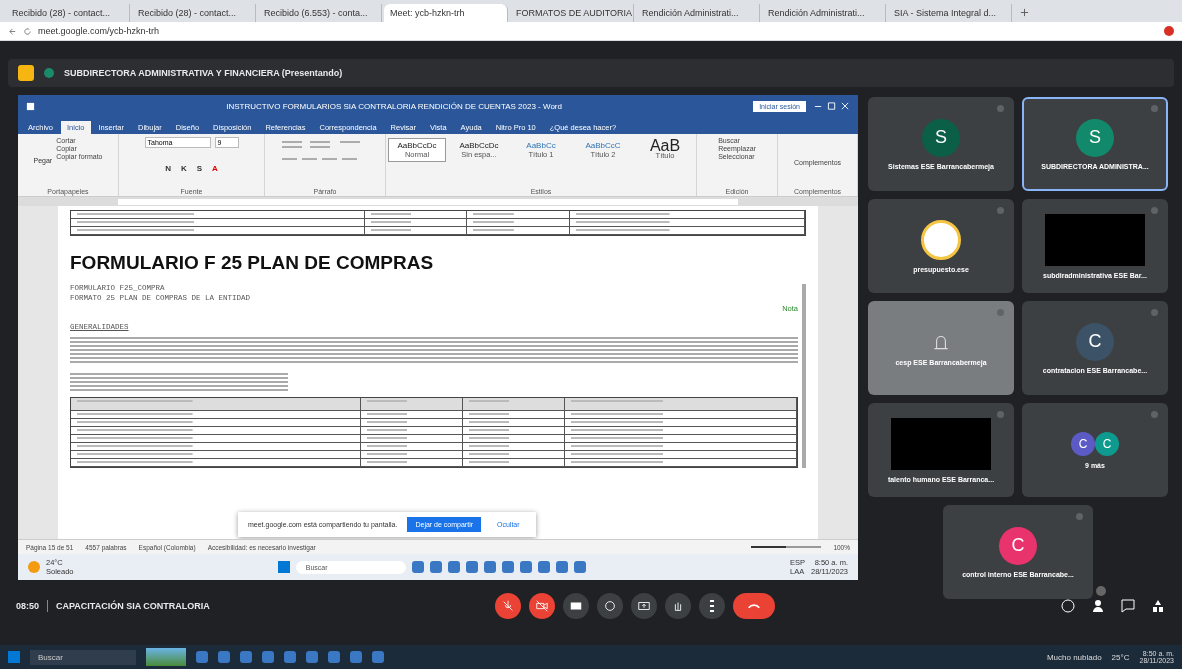 Image resolution: width=1182 pixels, height=669 pixels. I want to click on emoji-icon, so click(609, 606).